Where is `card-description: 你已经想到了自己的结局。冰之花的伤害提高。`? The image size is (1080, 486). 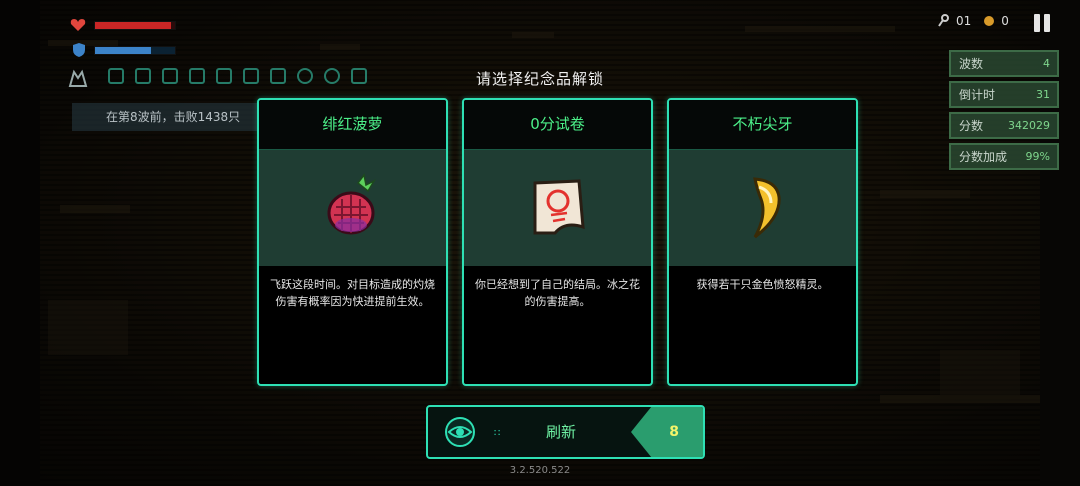
card-description: 你已经想到了自己的结局。冰之花的伤害提高。 is located at coordinates (557, 293).